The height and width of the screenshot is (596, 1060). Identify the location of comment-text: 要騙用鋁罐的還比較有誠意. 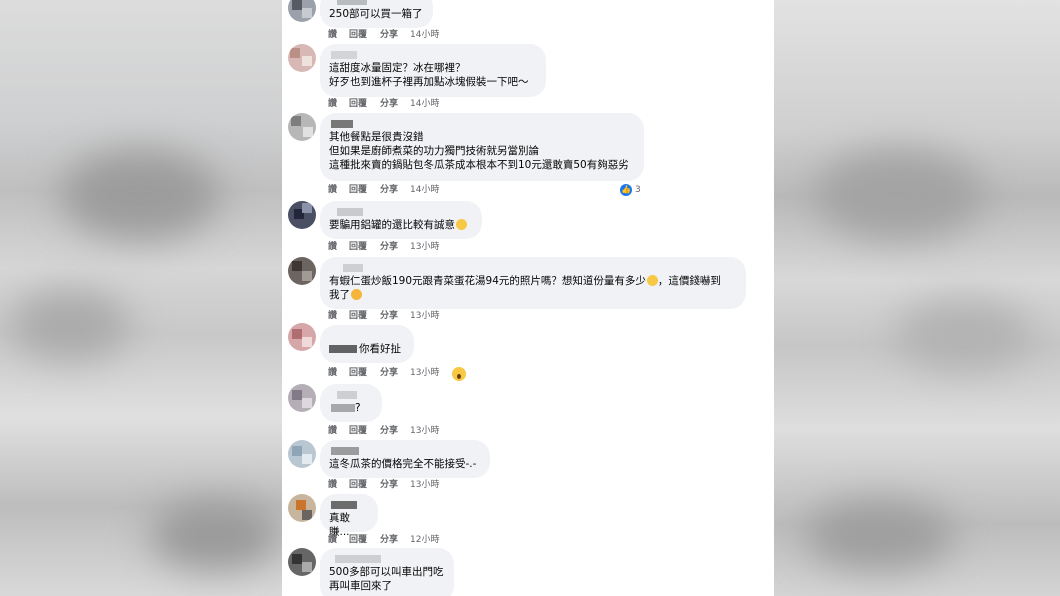
(392, 225).